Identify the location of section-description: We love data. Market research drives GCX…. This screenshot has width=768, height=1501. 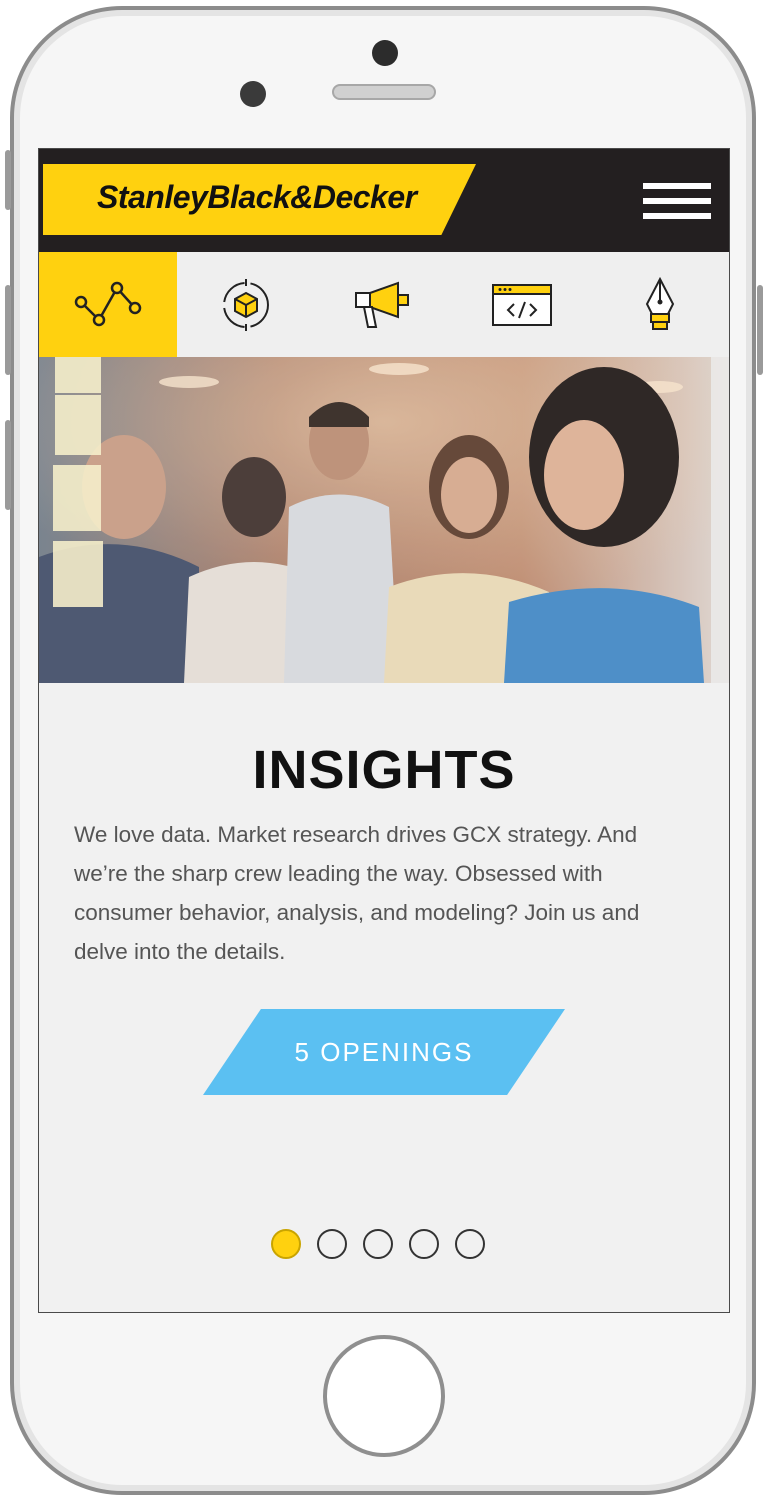
(357, 893).